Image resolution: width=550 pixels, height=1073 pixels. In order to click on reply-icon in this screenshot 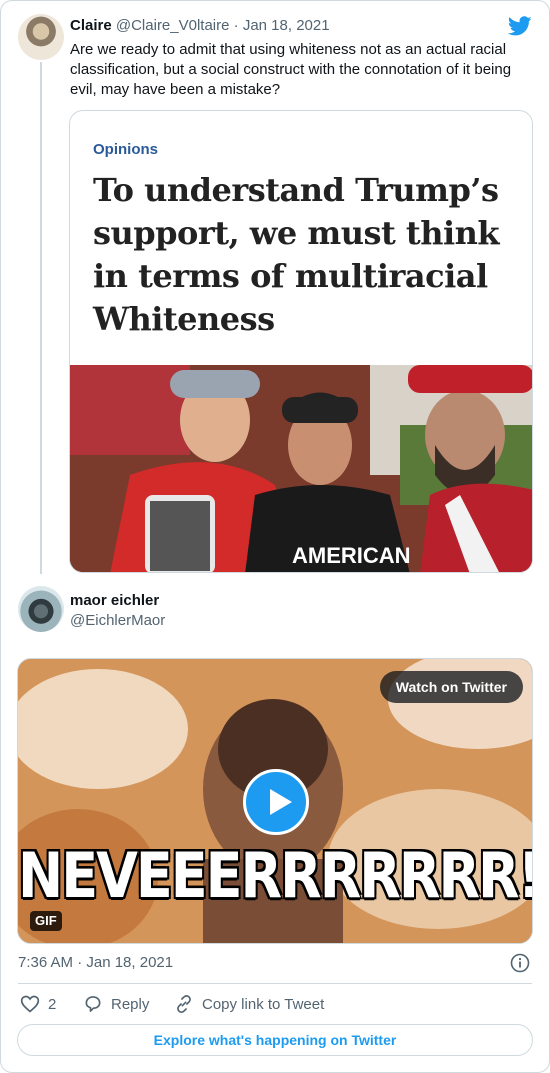, I will do `click(93, 1004)`.